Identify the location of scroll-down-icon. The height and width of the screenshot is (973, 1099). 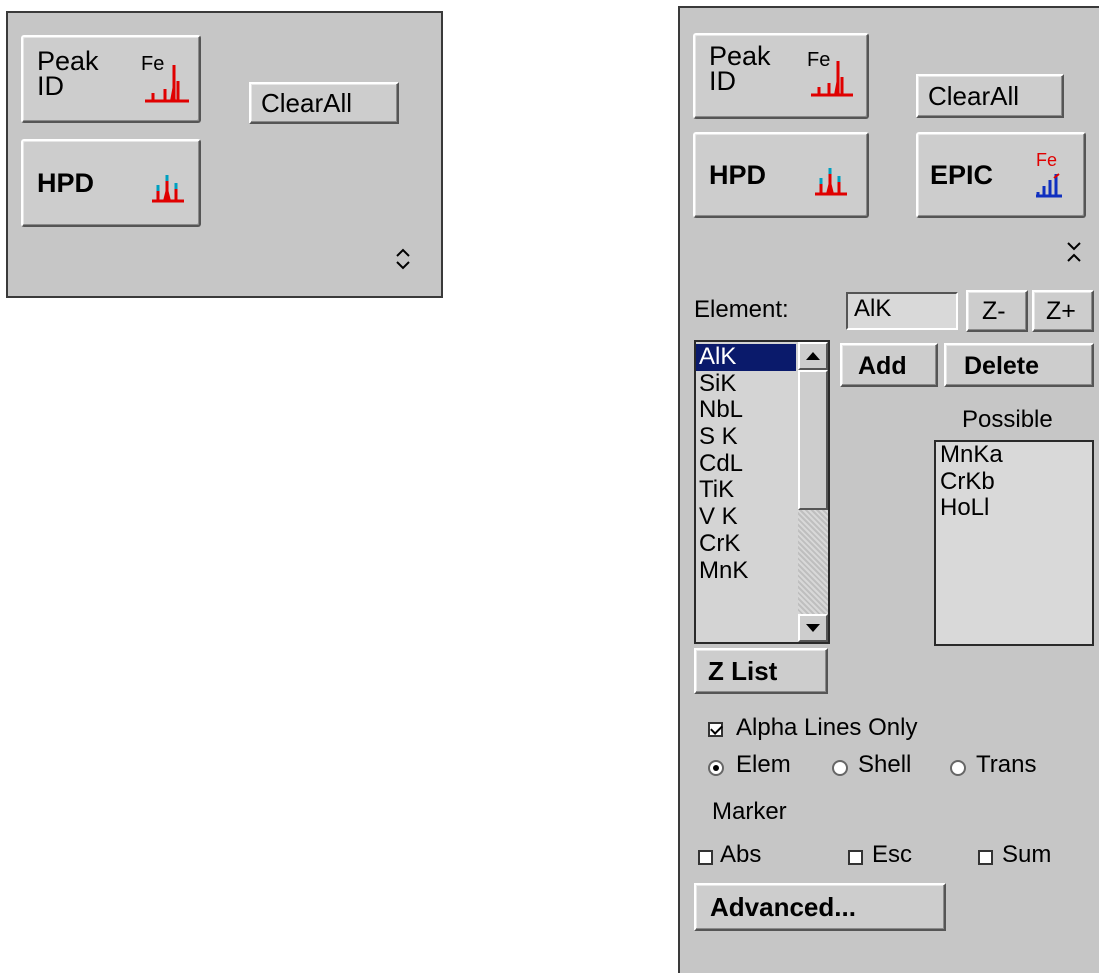
(813, 628).